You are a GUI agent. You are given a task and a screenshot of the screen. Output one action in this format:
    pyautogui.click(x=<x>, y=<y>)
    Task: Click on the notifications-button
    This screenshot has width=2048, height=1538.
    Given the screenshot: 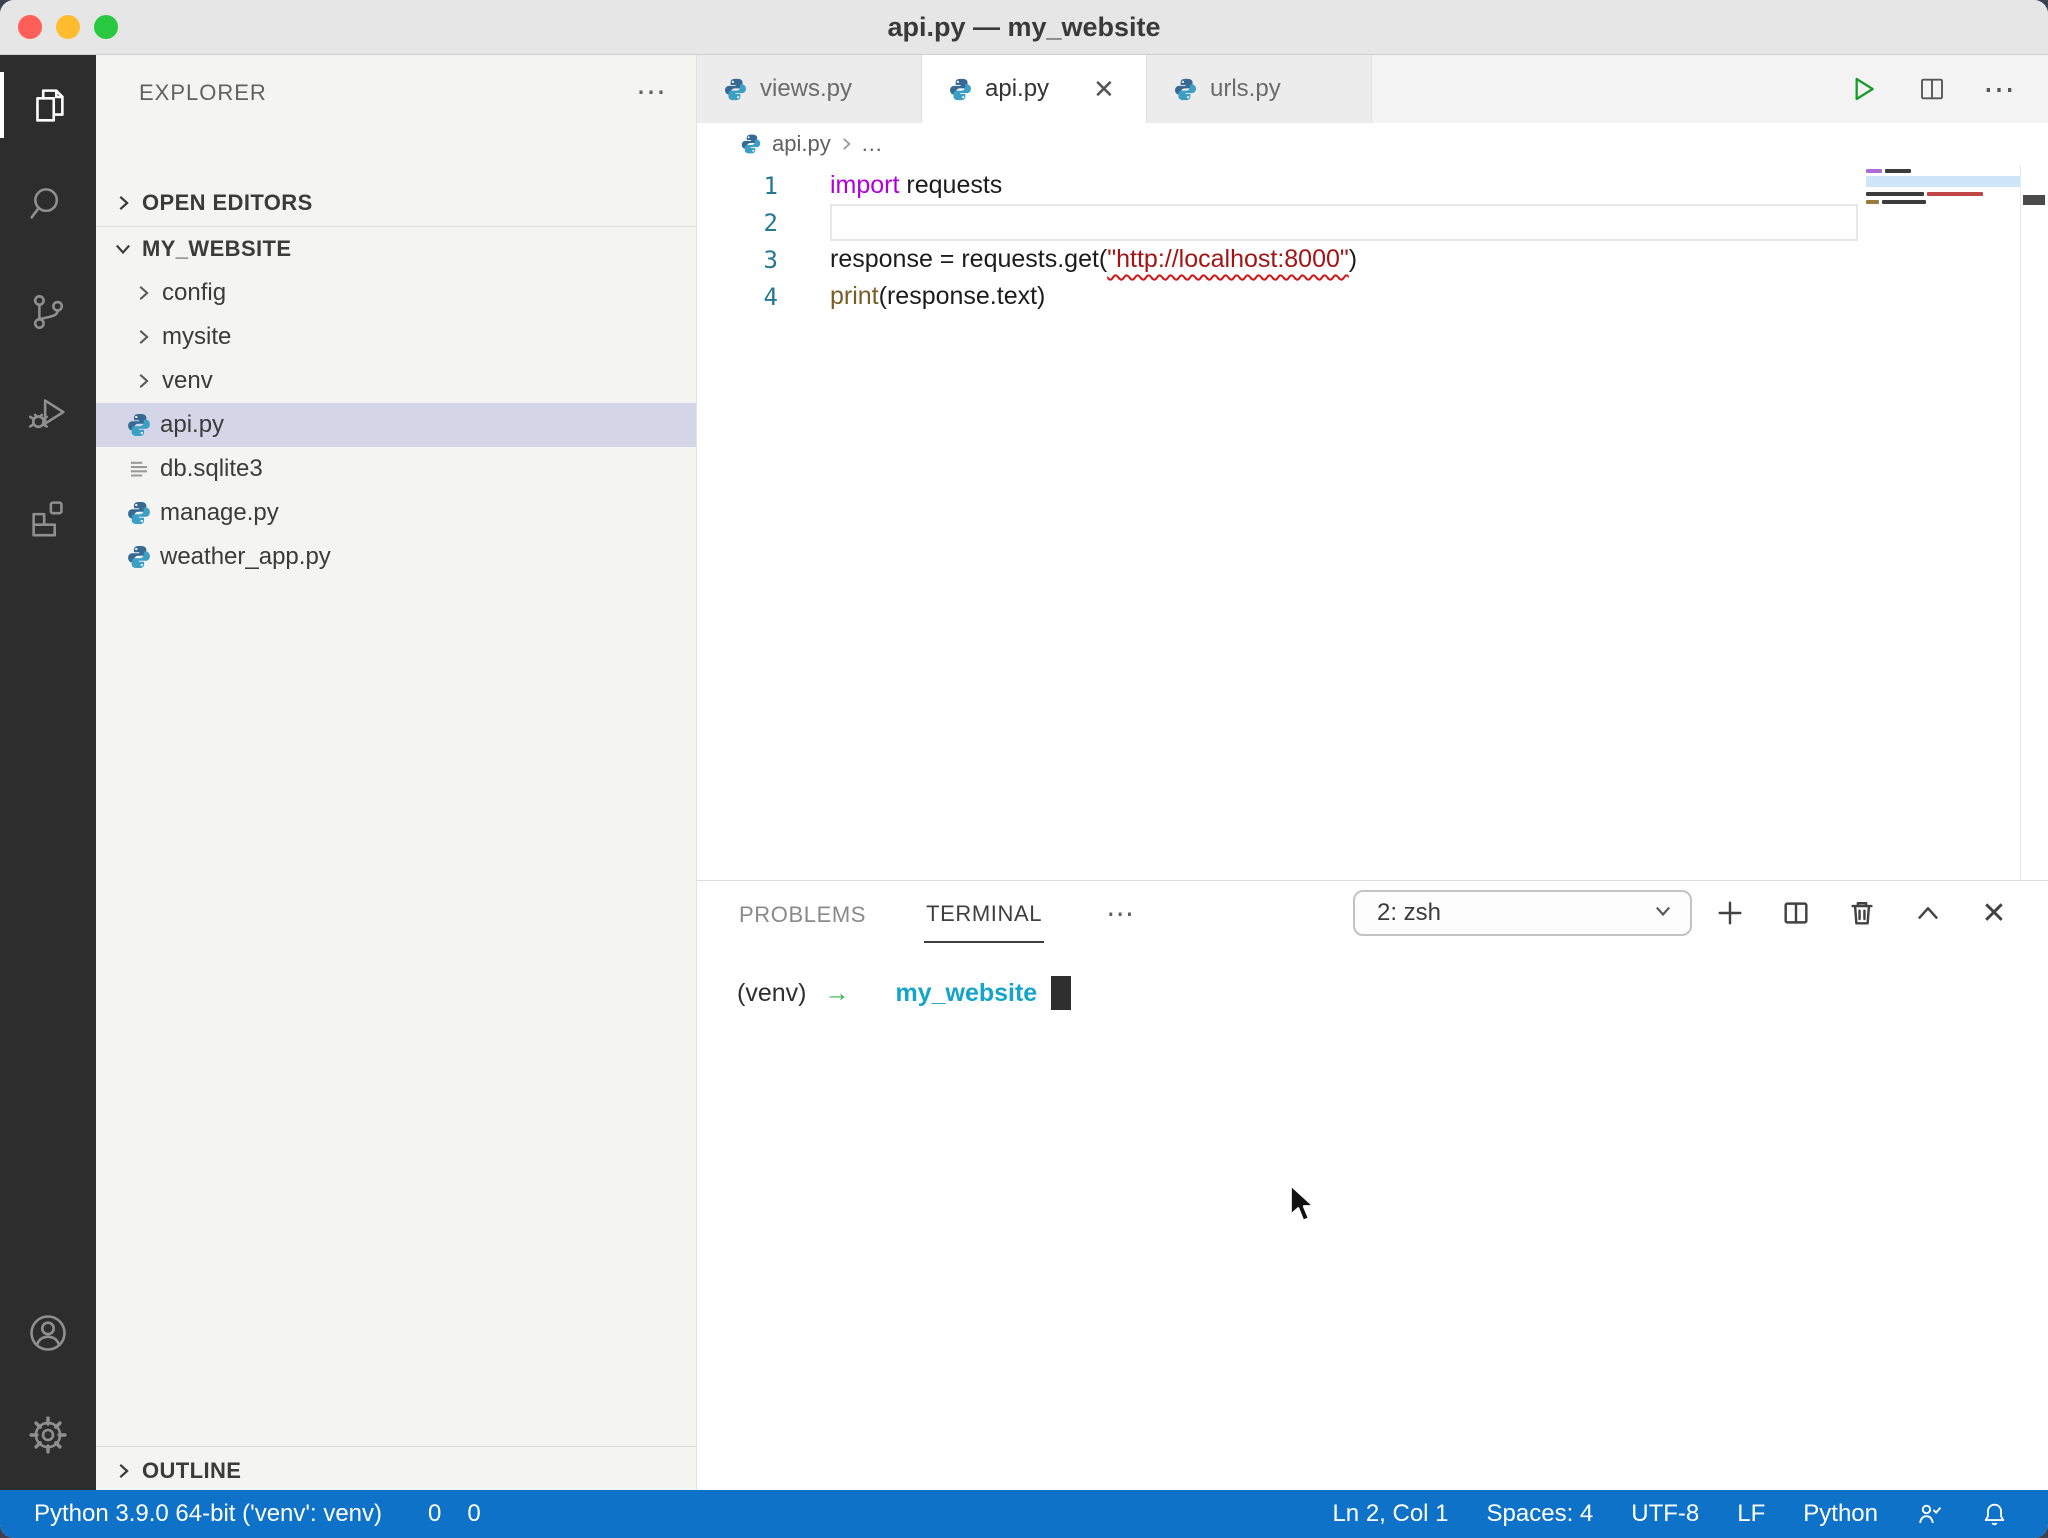 What is the action you would take?
    pyautogui.click(x=1994, y=1514)
    